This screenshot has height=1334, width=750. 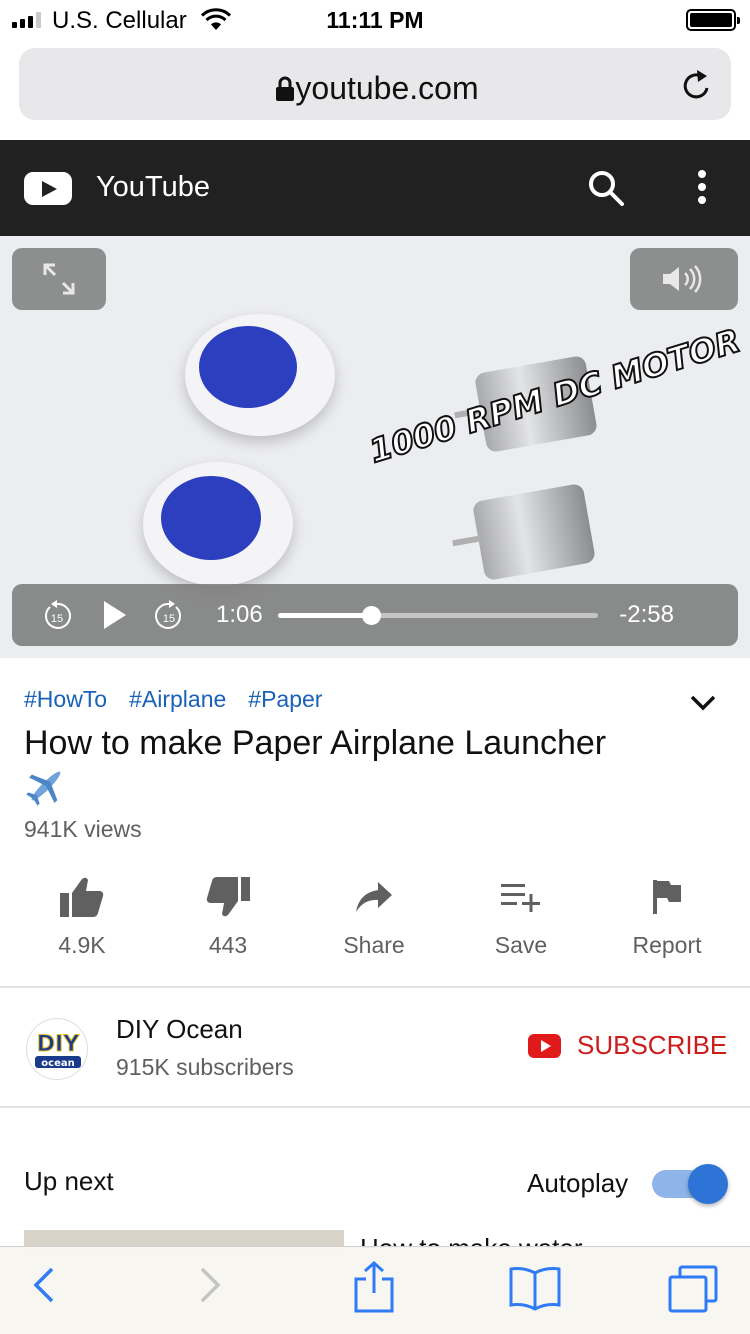 What do you see at coordinates (177, 699) in the screenshot?
I see `hashtag-link: #Airplane` at bounding box center [177, 699].